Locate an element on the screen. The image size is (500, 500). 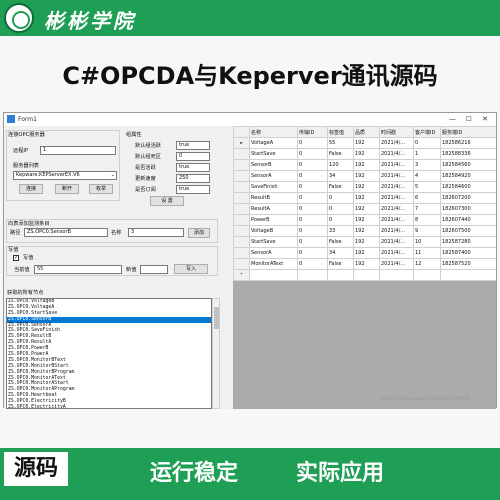
set-button: 设 置 is located at coordinates (167, 201).